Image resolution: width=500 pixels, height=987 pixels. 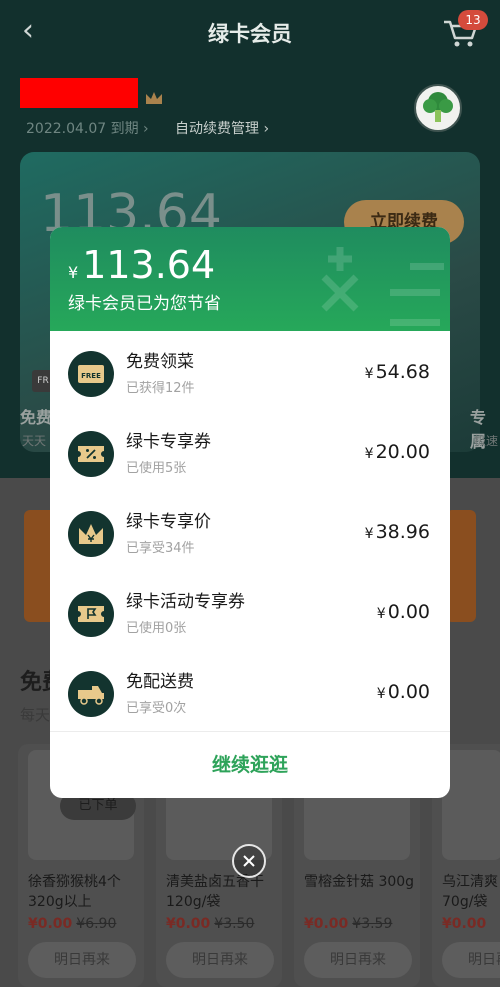 What do you see at coordinates (156, 708) in the screenshot?
I see `benefit-sub: 已享受0次` at bounding box center [156, 708].